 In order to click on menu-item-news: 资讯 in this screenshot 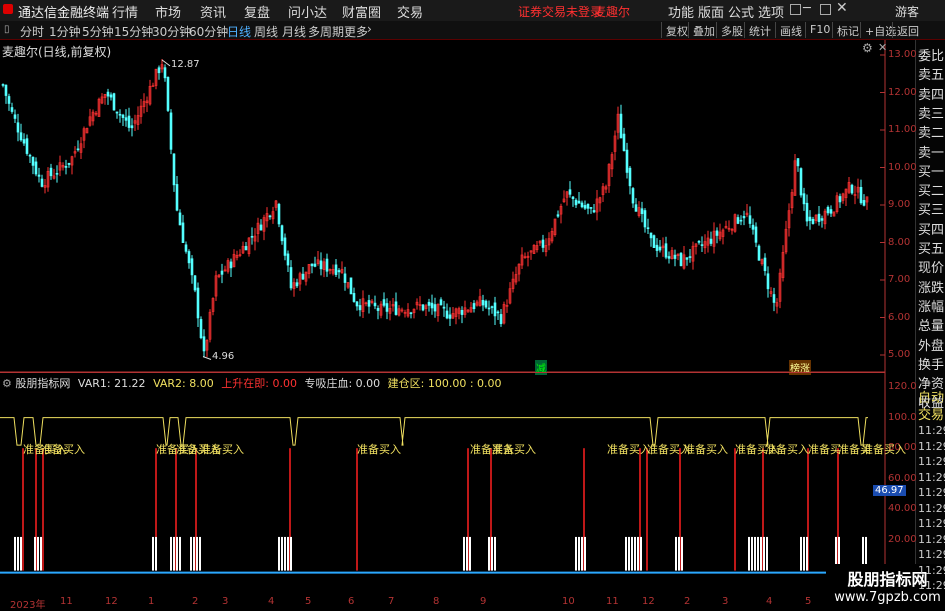, I will do `click(213, 11)`.